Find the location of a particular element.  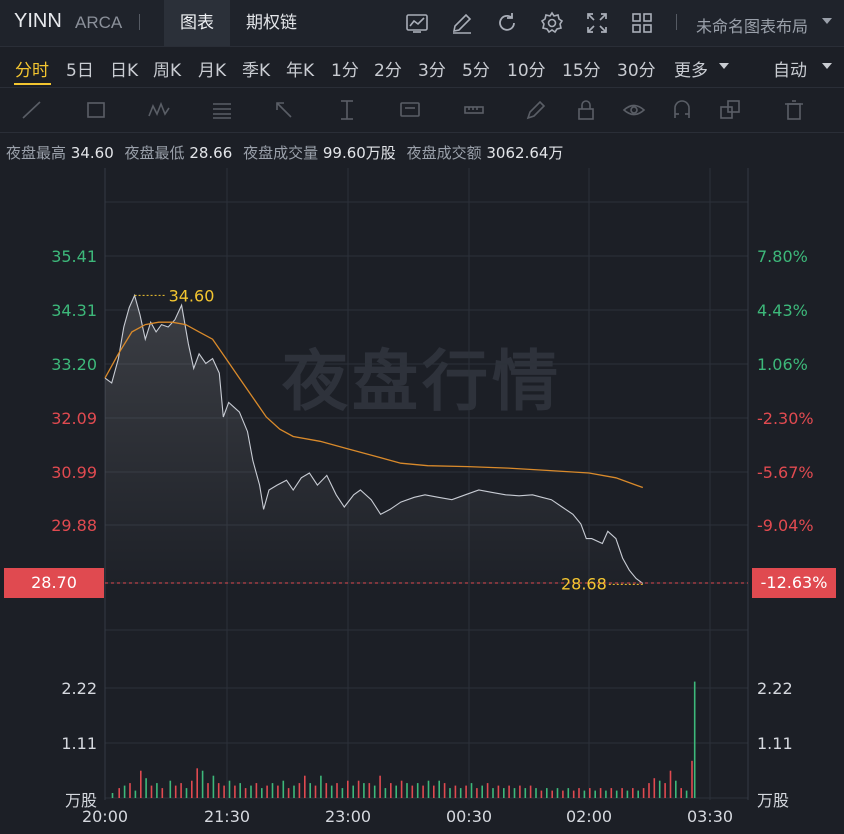

period-month: 月K is located at coordinates (212, 68).